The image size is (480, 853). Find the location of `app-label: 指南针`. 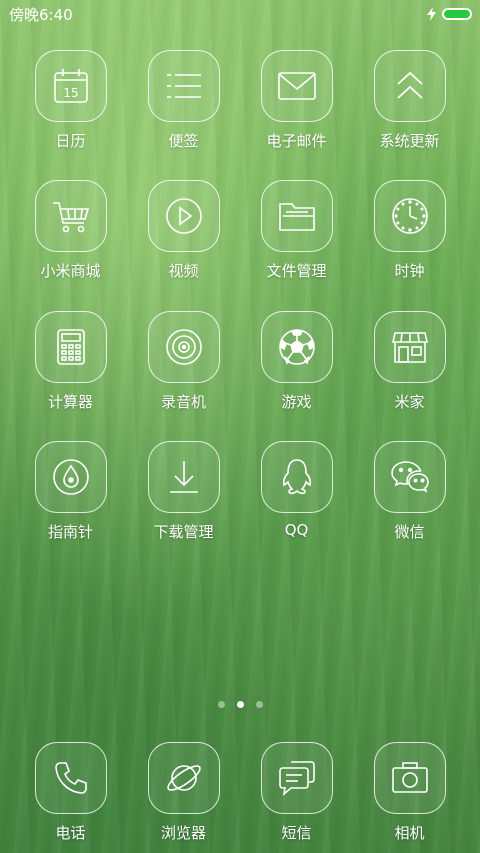

app-label: 指南针 is located at coordinates (70, 532).